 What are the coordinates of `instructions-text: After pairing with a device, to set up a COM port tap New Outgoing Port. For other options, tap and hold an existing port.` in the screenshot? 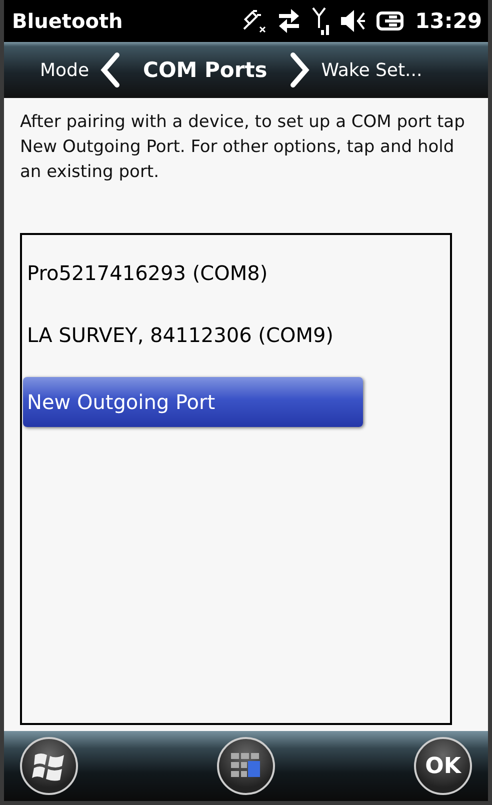 It's located at (243, 147).